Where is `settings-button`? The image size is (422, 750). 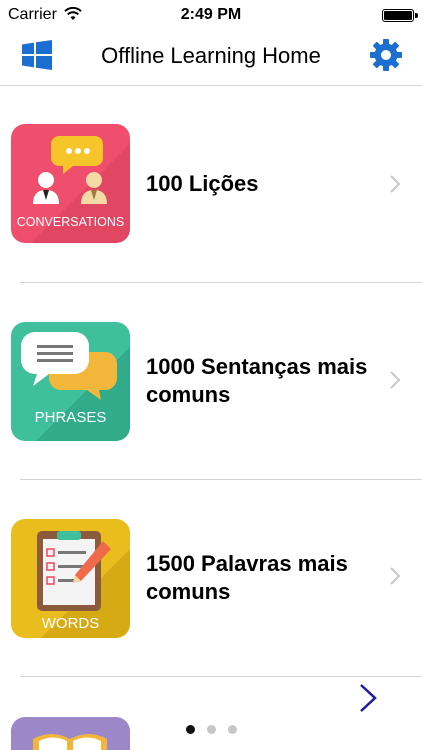
settings-button is located at coordinates (386, 55).